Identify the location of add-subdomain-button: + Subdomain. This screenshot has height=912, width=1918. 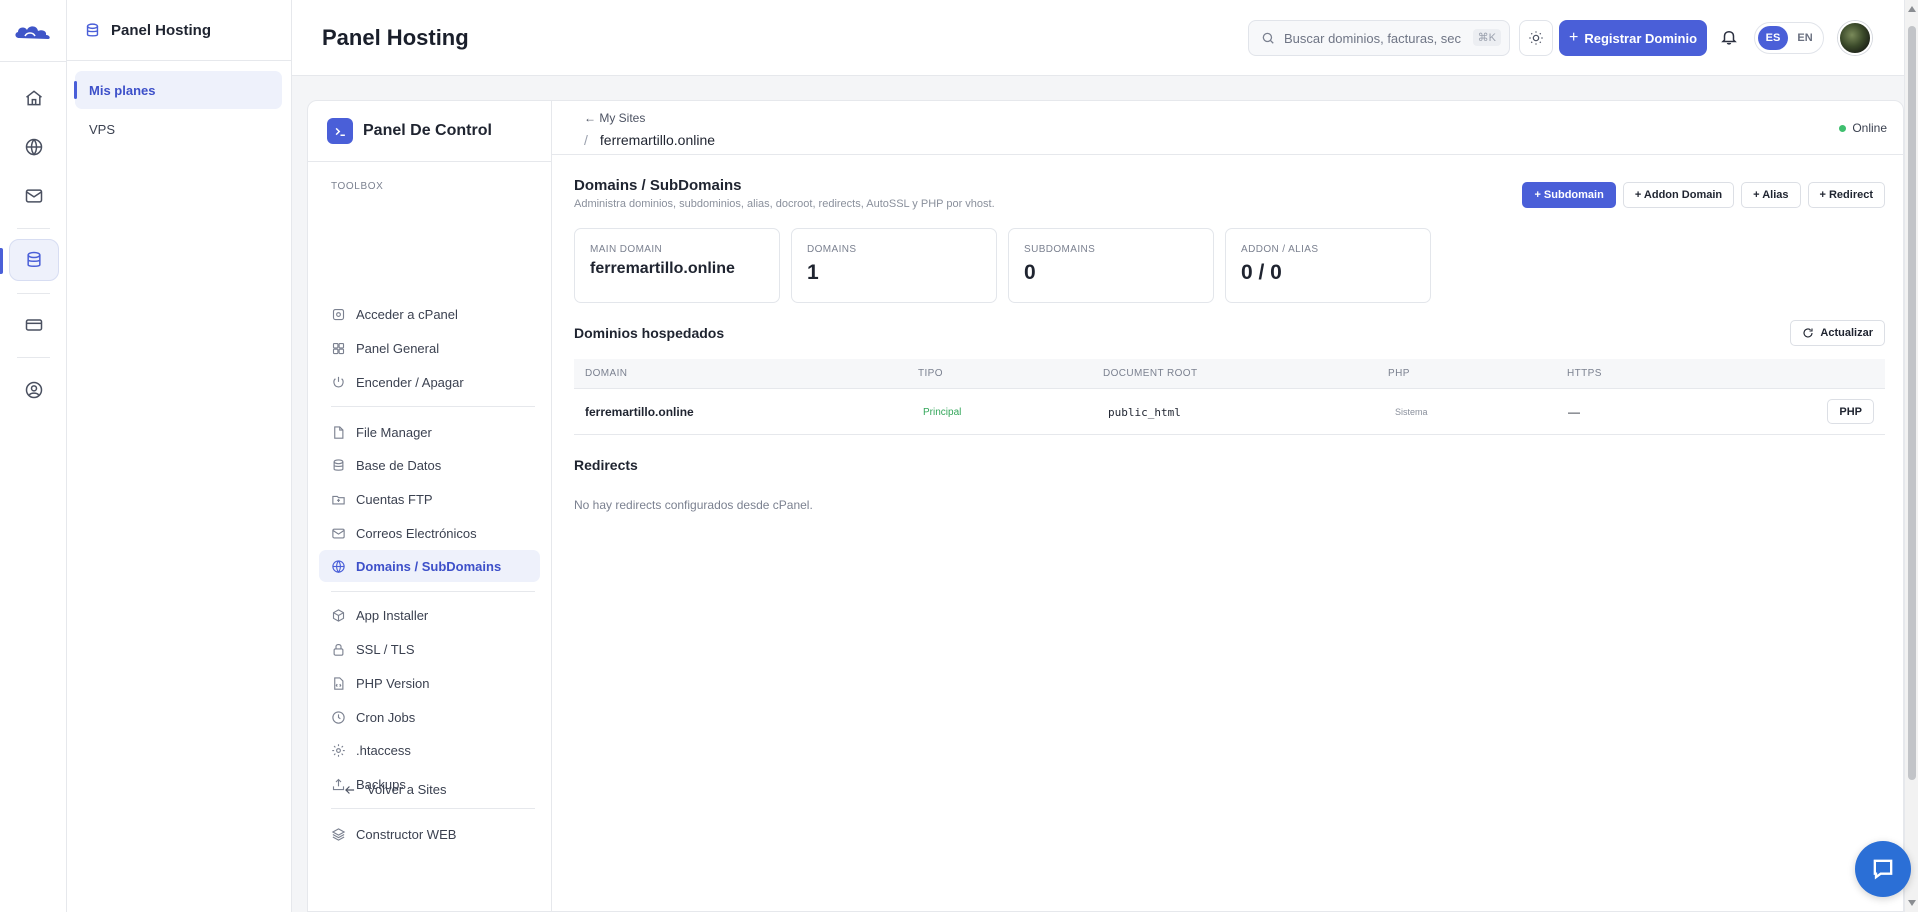
(1569, 195).